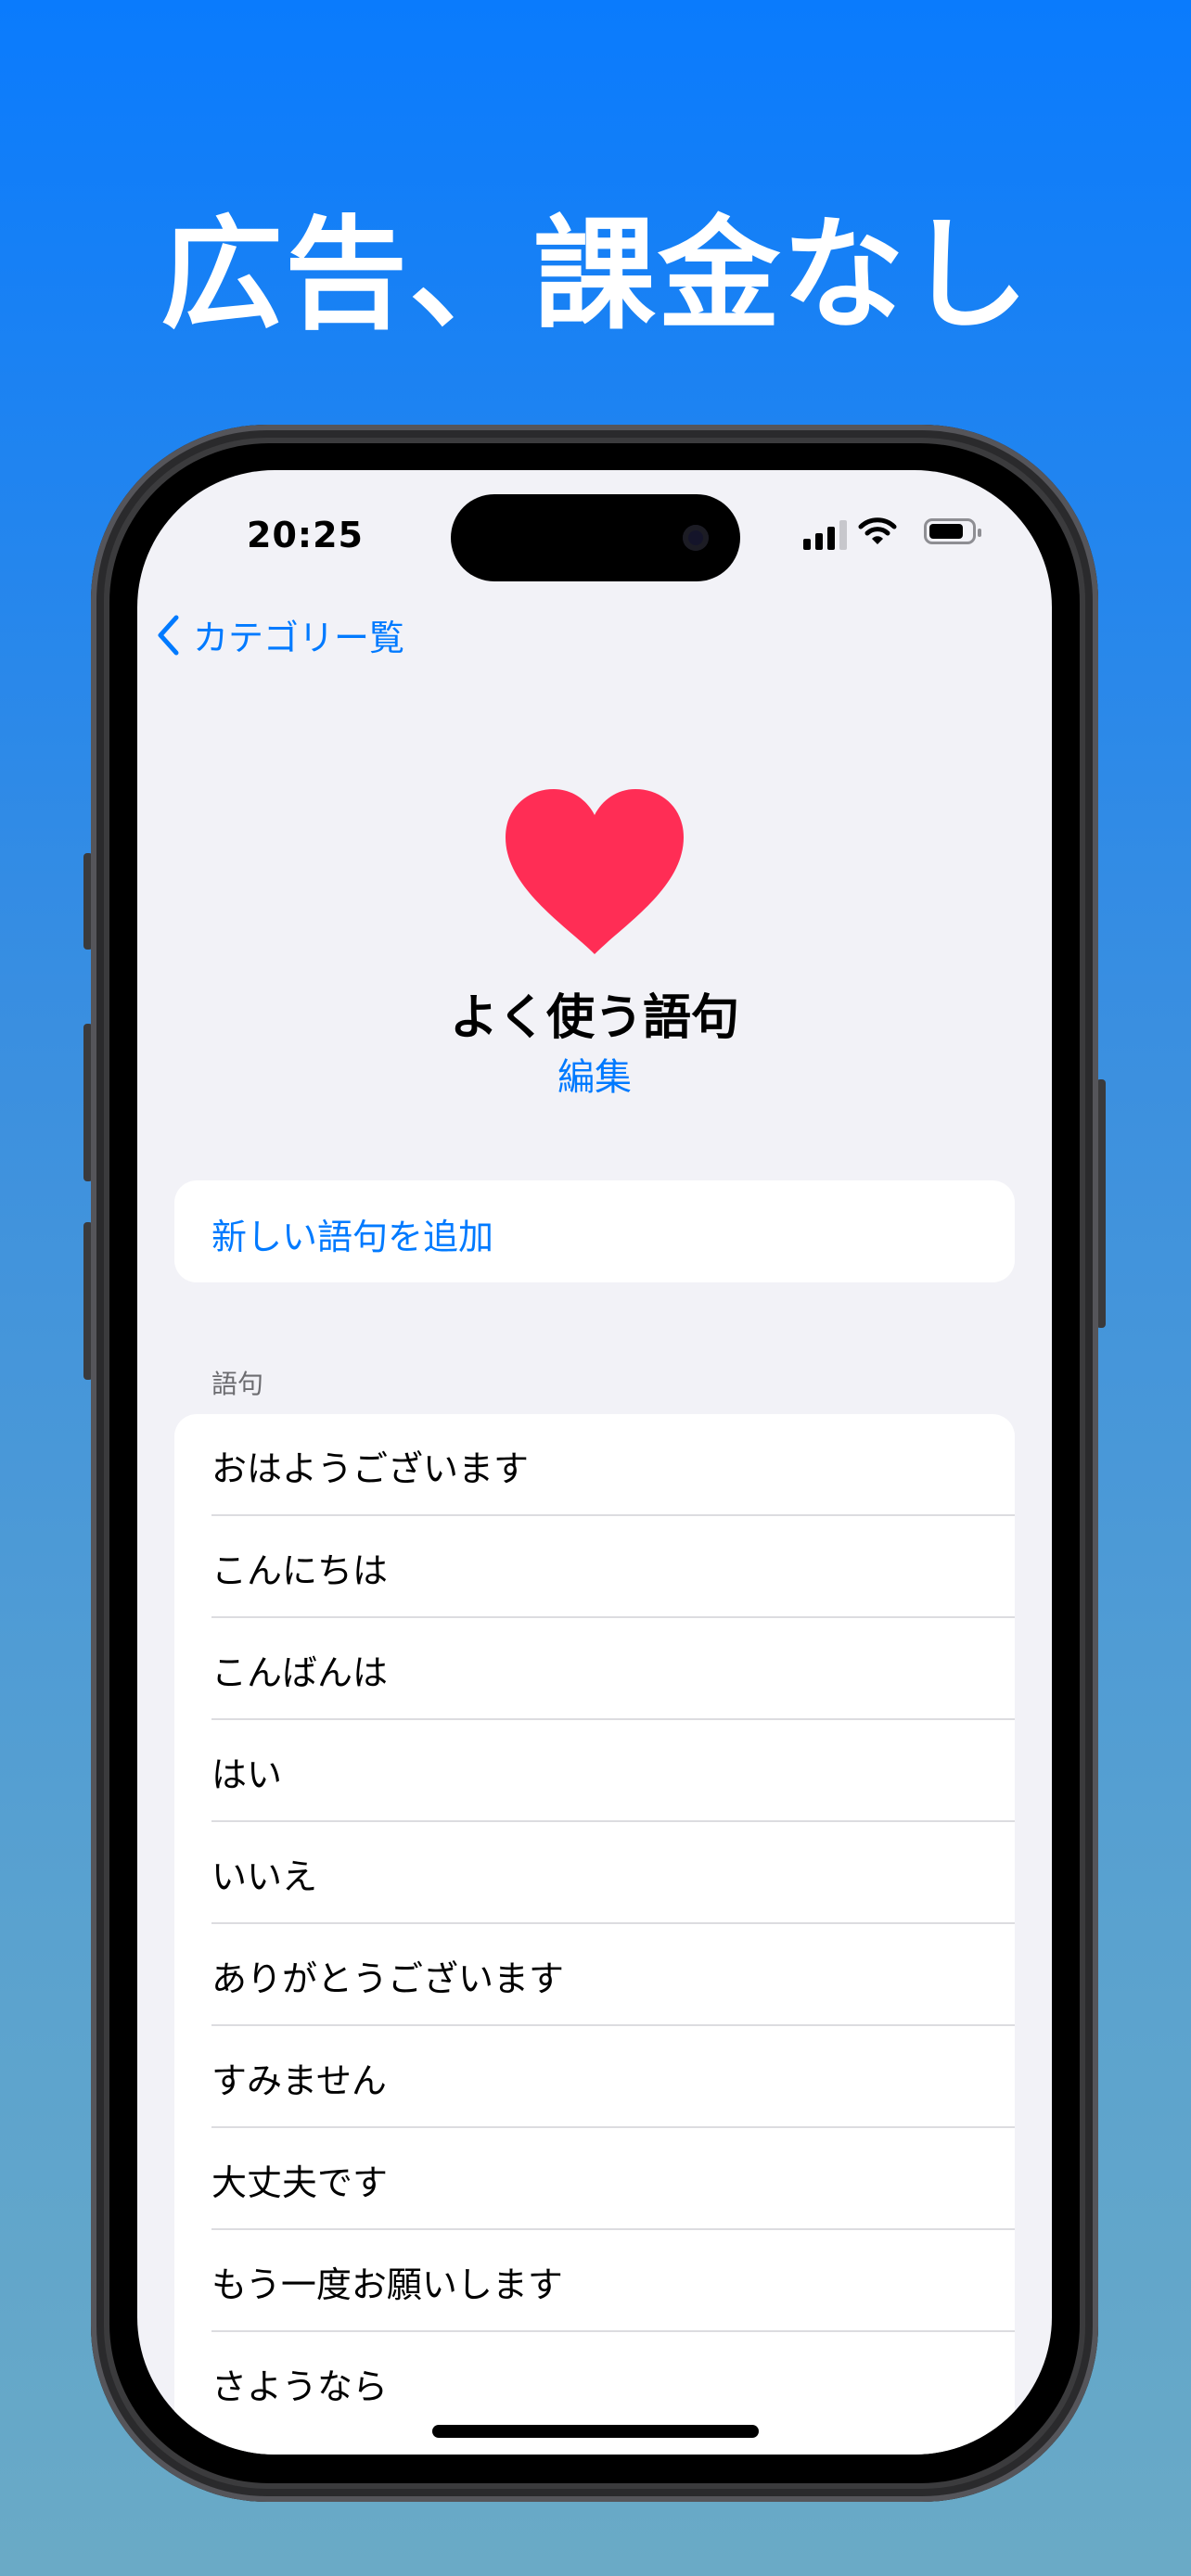 This screenshot has width=1191, height=2576. Describe the element at coordinates (594, 1669) in the screenshot. I see `list-item: こんばんは` at that location.